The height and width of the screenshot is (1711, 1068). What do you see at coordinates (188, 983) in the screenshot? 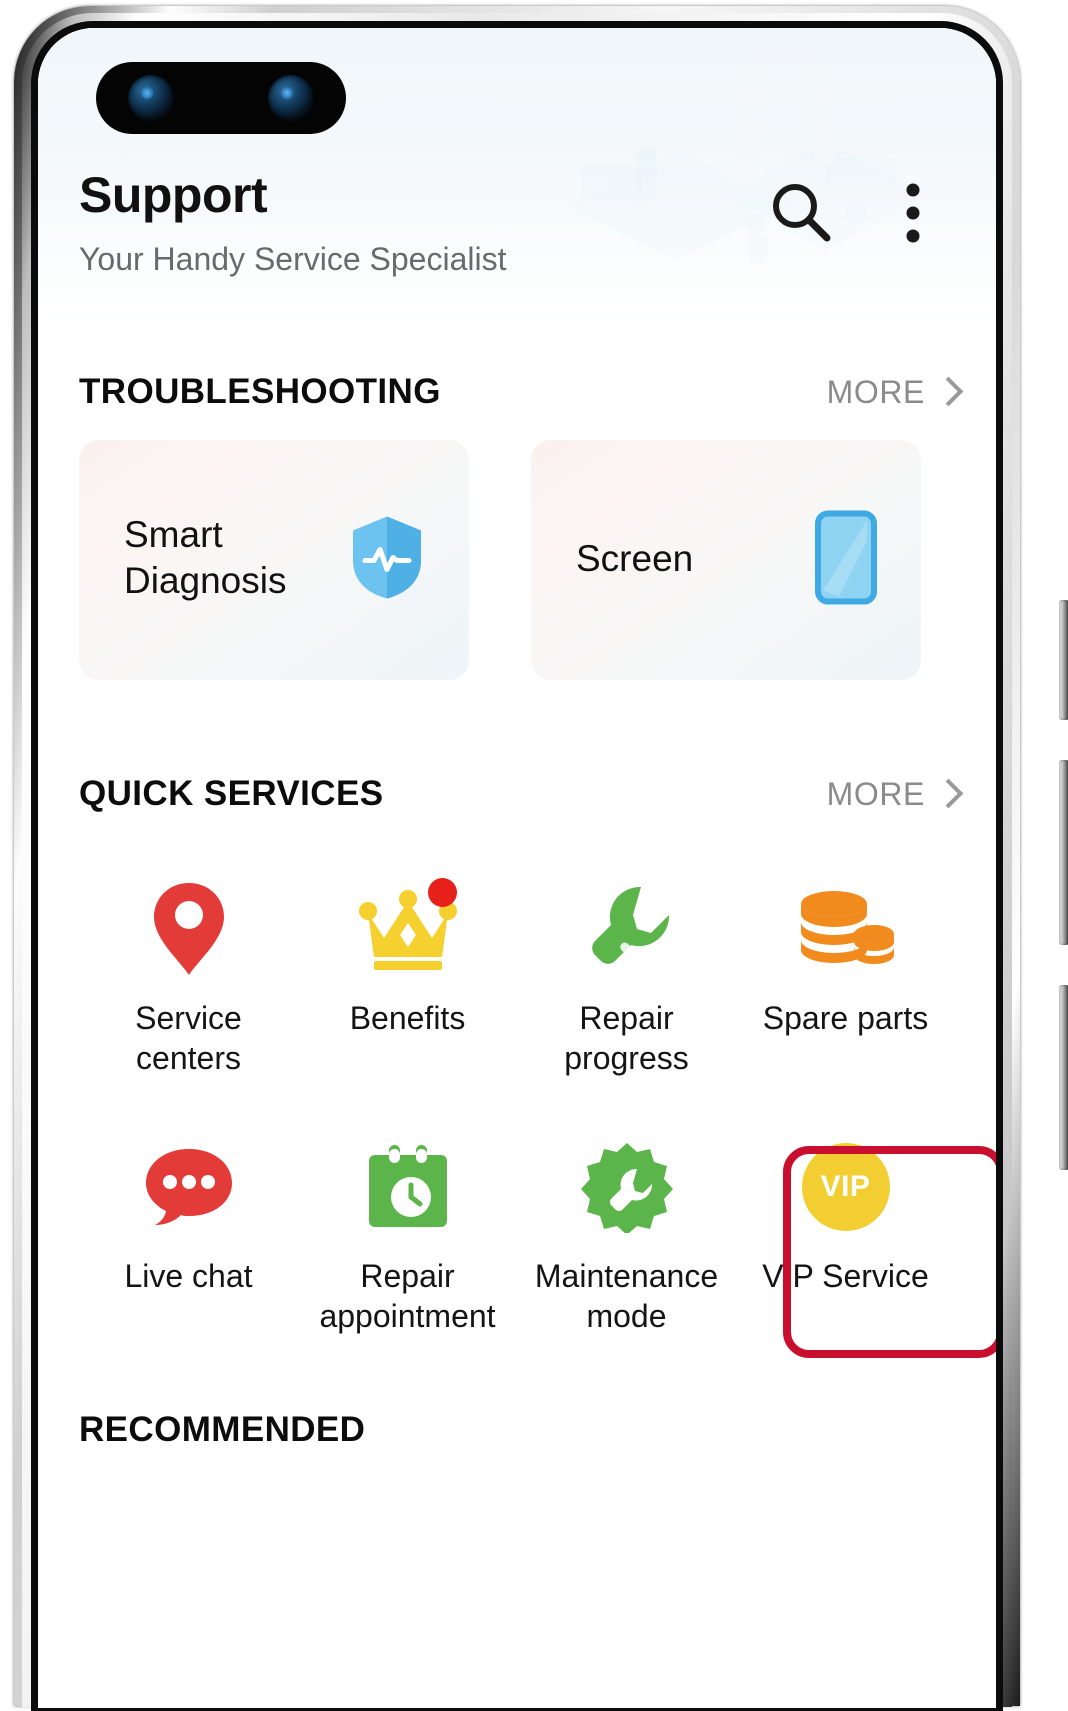
I see `quick-service-service-centers: Service centers` at bounding box center [188, 983].